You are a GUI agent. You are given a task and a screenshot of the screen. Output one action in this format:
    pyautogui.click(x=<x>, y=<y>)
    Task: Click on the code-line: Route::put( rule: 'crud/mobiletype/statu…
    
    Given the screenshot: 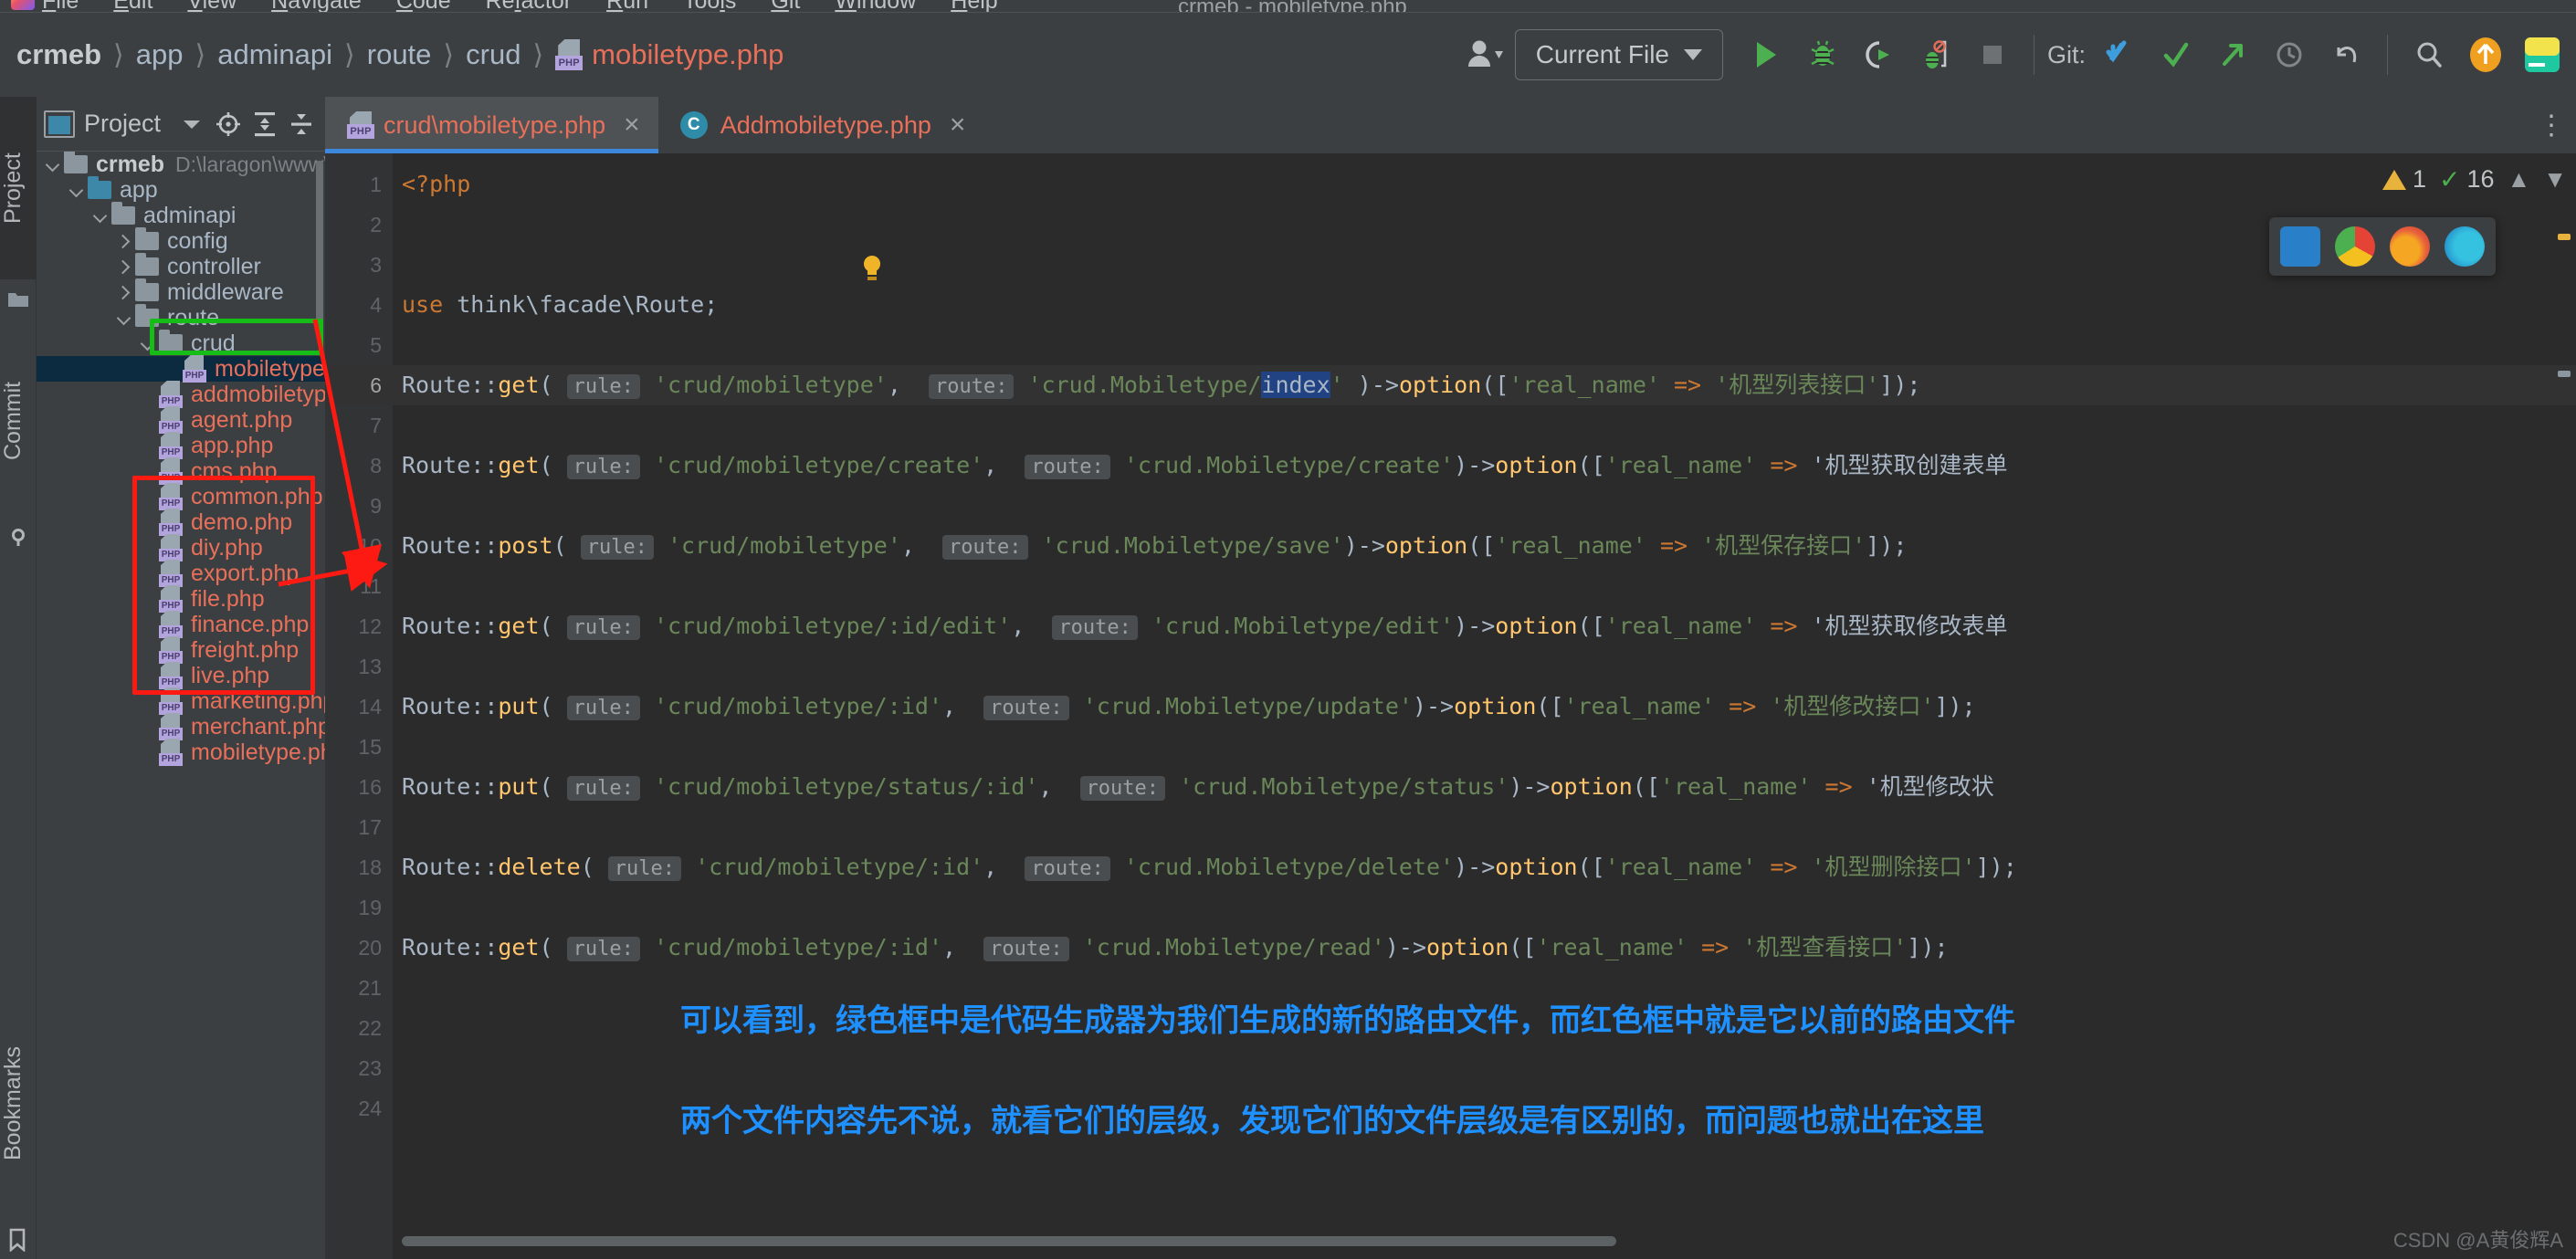 What is the action you would take?
    pyautogui.click(x=1484, y=787)
    